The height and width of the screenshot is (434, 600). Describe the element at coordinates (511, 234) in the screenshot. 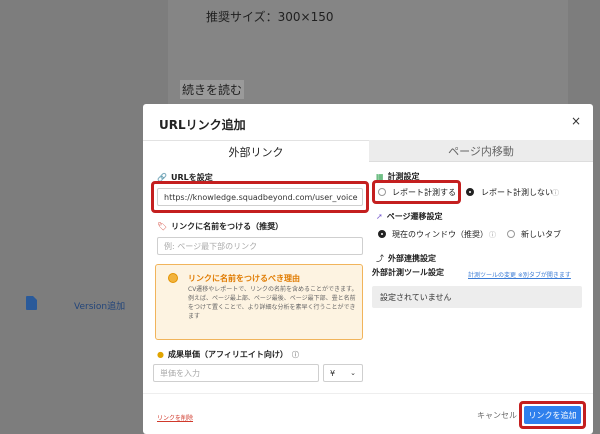

I see `radio-new-tab` at that location.